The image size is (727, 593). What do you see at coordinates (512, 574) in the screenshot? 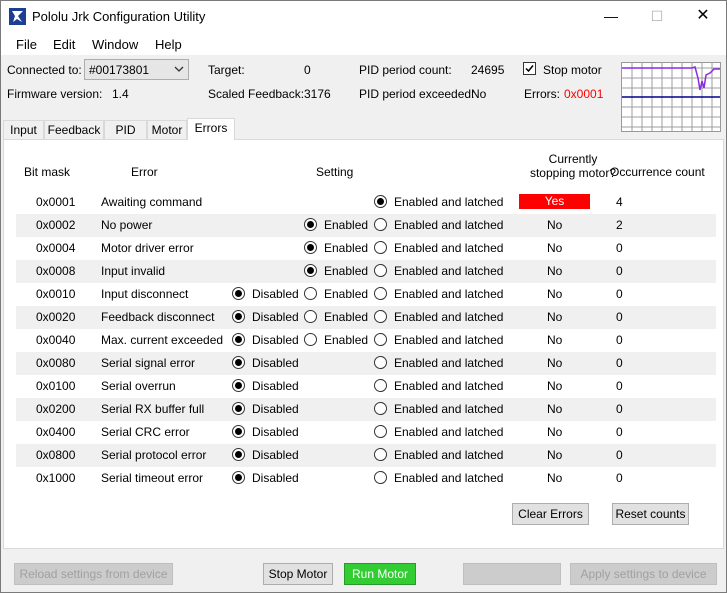
I see `blank-button` at bounding box center [512, 574].